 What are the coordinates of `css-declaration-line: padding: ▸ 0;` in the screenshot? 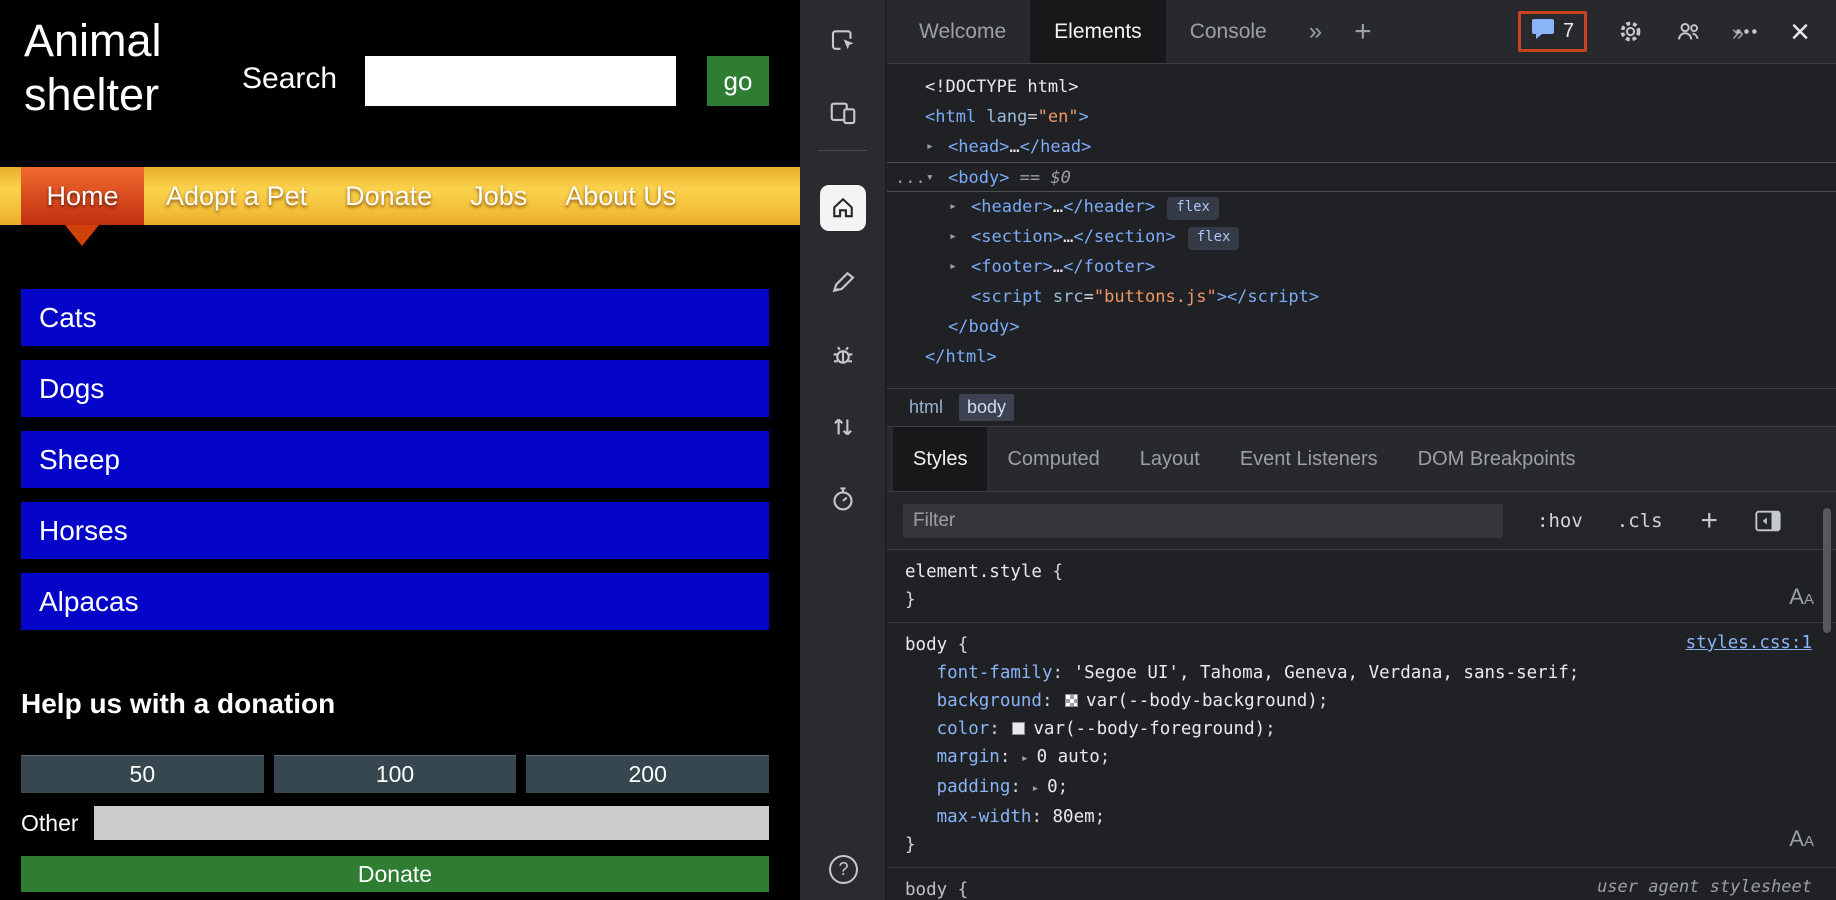 It's located at (1370, 788).